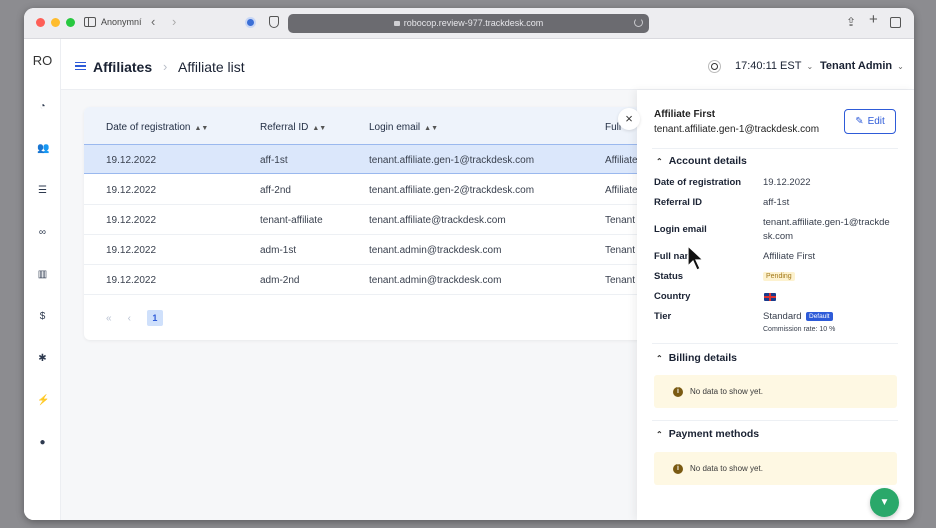 The width and height of the screenshot is (936, 528). What do you see at coordinates (70, 22) in the screenshot?
I see `maximize-window-button` at bounding box center [70, 22].